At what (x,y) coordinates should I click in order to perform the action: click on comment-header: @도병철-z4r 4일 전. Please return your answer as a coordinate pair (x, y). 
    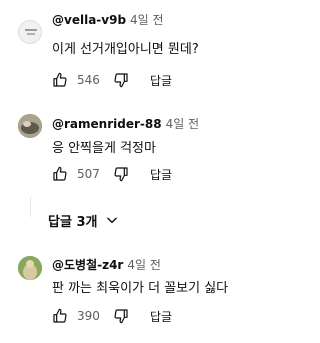
    Looking at the image, I should click on (106, 264).